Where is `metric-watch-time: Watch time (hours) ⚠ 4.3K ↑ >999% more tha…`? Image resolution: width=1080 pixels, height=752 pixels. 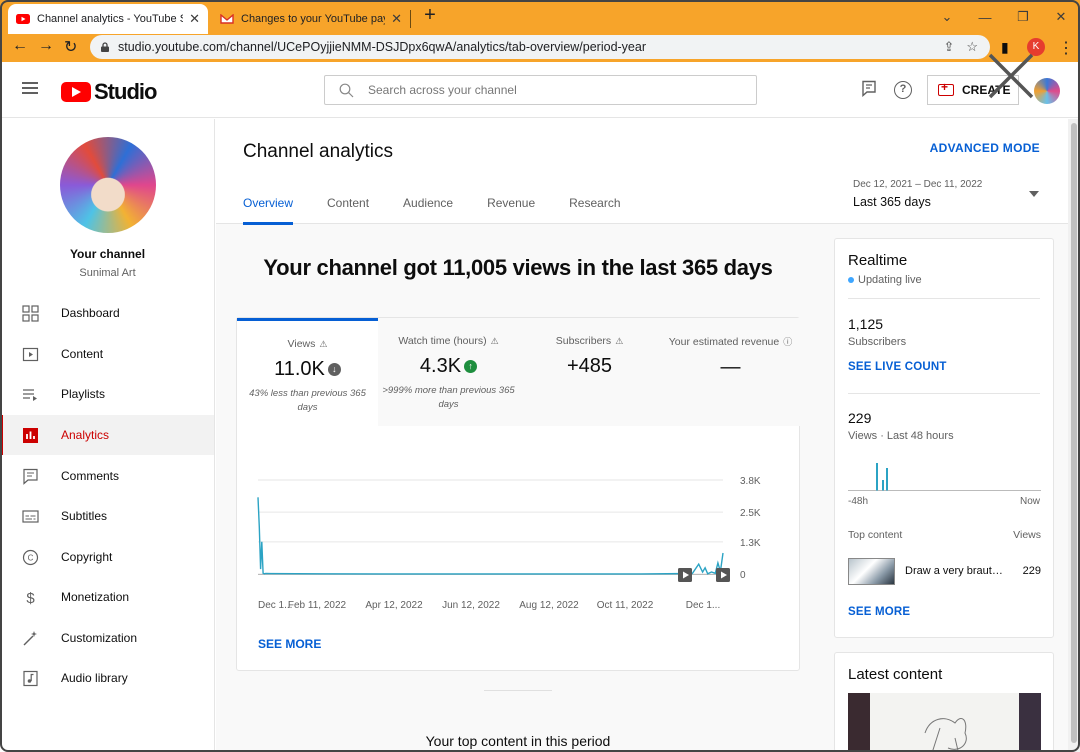
metric-watch-time: Watch time (hours) ⚠ 4.3K ↑ >999% more tha… is located at coordinates (448, 372).